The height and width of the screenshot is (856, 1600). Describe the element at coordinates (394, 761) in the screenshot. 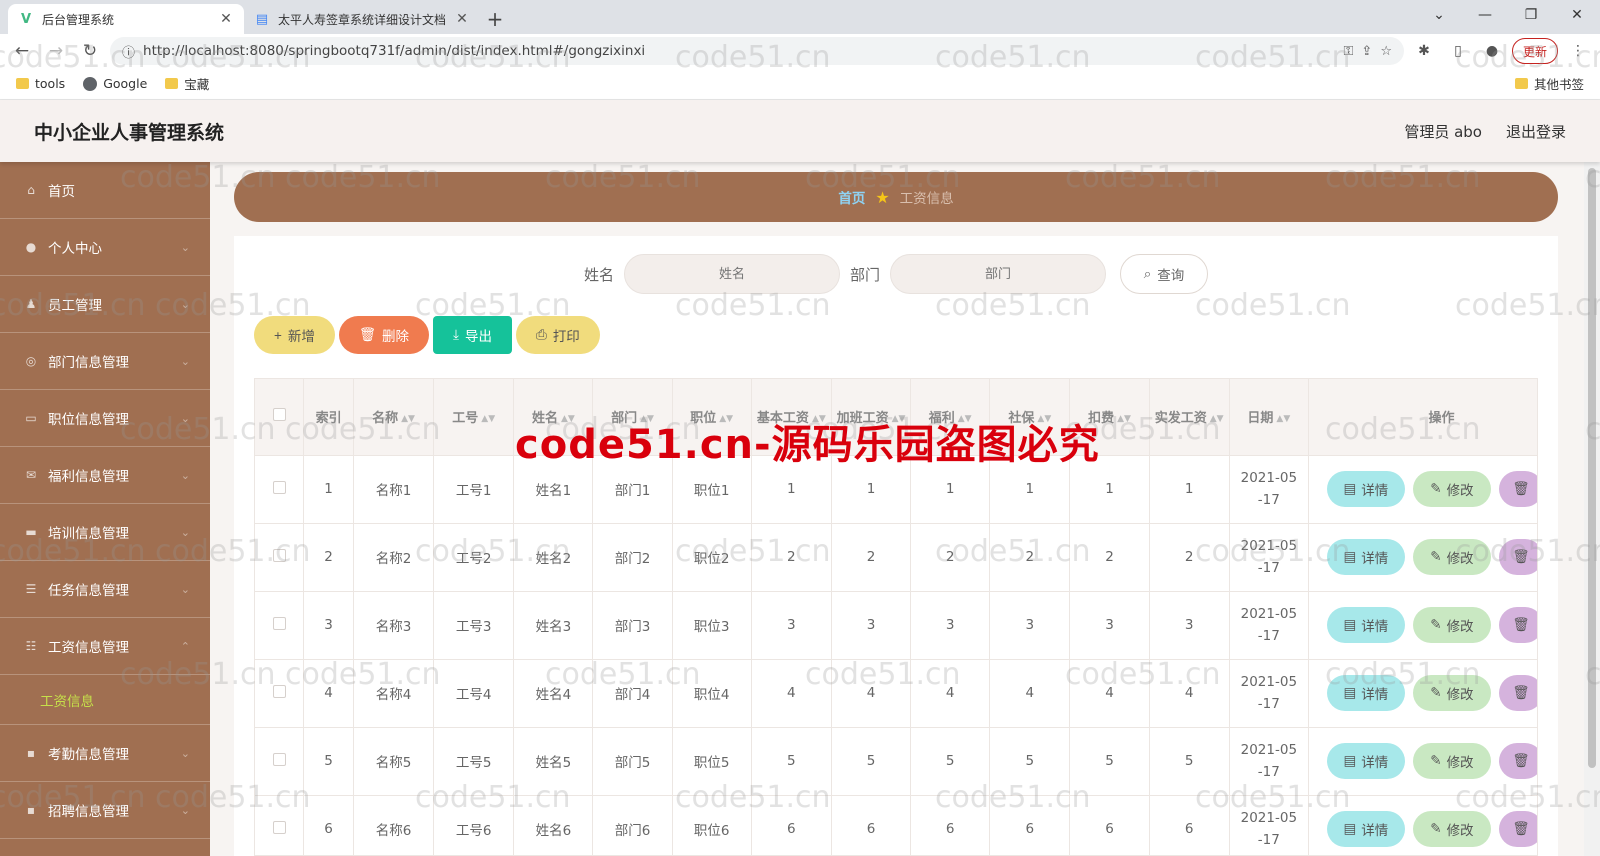

I see `table-cell: 名称5` at that location.